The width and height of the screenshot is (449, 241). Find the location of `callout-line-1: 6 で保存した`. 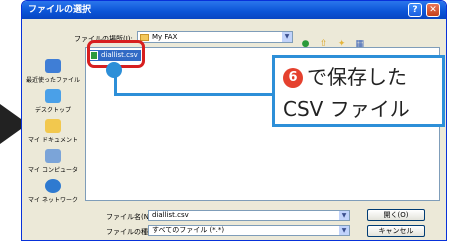

callout-line-1: 6 で保存した is located at coordinates (345, 77).